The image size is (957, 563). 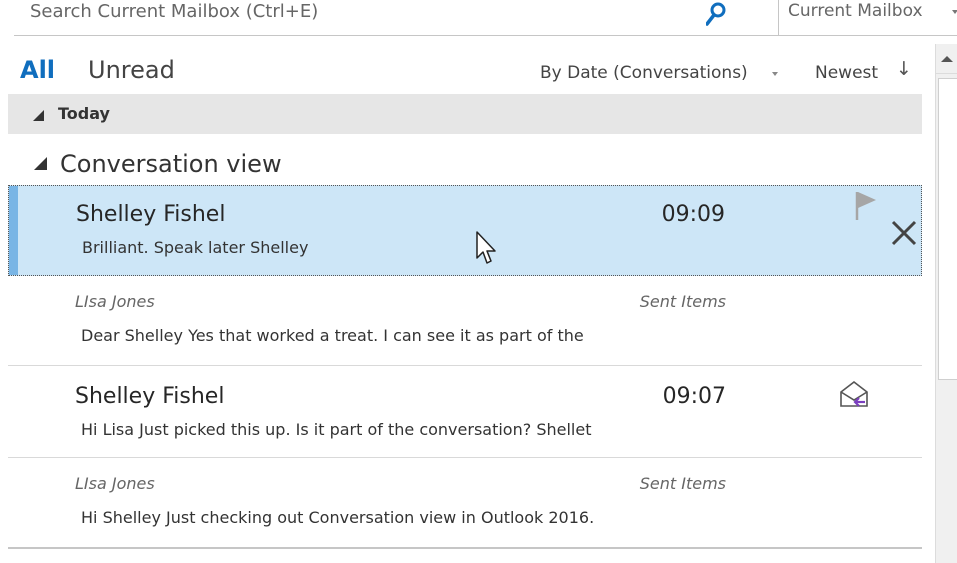 I want to click on message-preview: Brilliant. Speak later Shelley, so click(x=195, y=247).